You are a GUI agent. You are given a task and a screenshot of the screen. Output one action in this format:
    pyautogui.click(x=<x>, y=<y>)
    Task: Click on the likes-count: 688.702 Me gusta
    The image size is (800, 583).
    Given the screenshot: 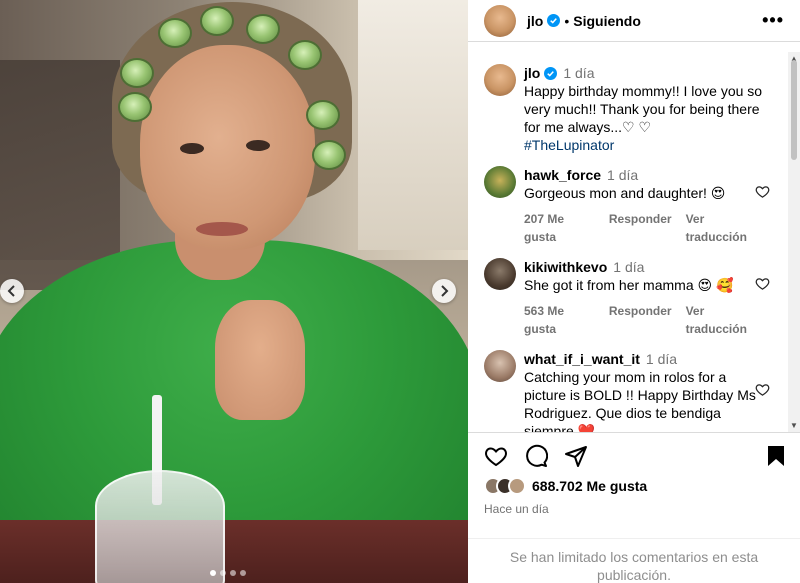 What is the action you would take?
    pyautogui.click(x=589, y=486)
    